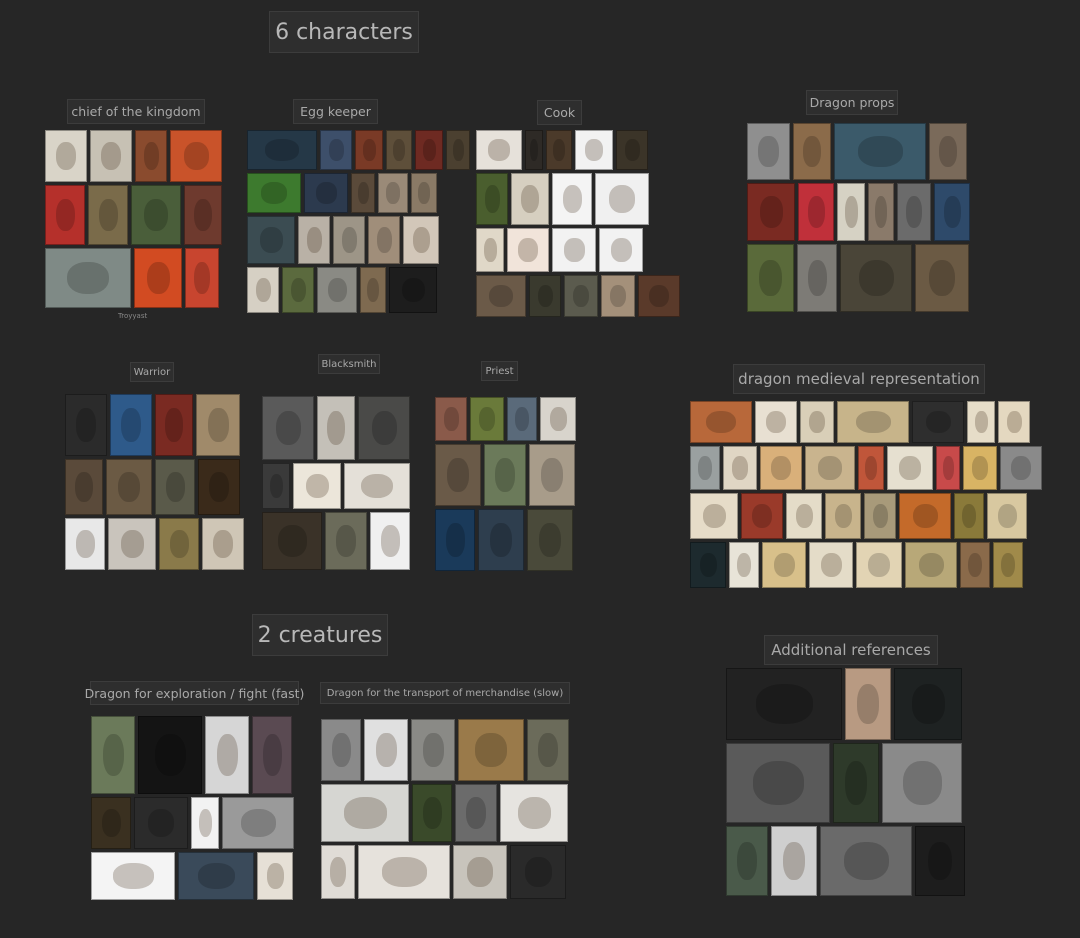  What do you see at coordinates (194, 693) in the screenshot?
I see `board-label-dragon-fast: Dragon for exploration / fight (fast)` at bounding box center [194, 693].